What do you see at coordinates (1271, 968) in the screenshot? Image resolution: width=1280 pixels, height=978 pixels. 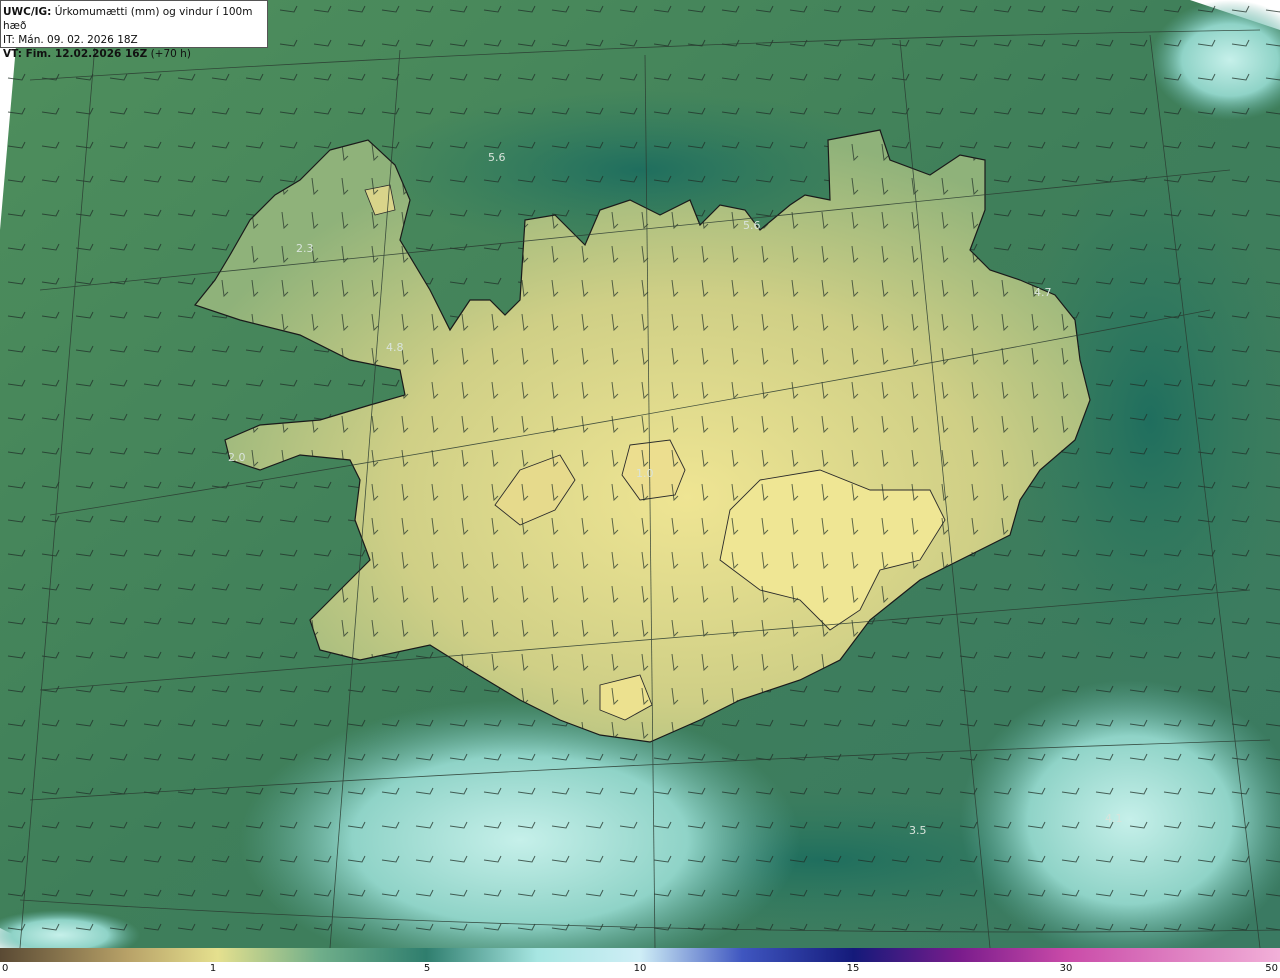 I see `colorbar-tick-50: 50` at bounding box center [1271, 968].